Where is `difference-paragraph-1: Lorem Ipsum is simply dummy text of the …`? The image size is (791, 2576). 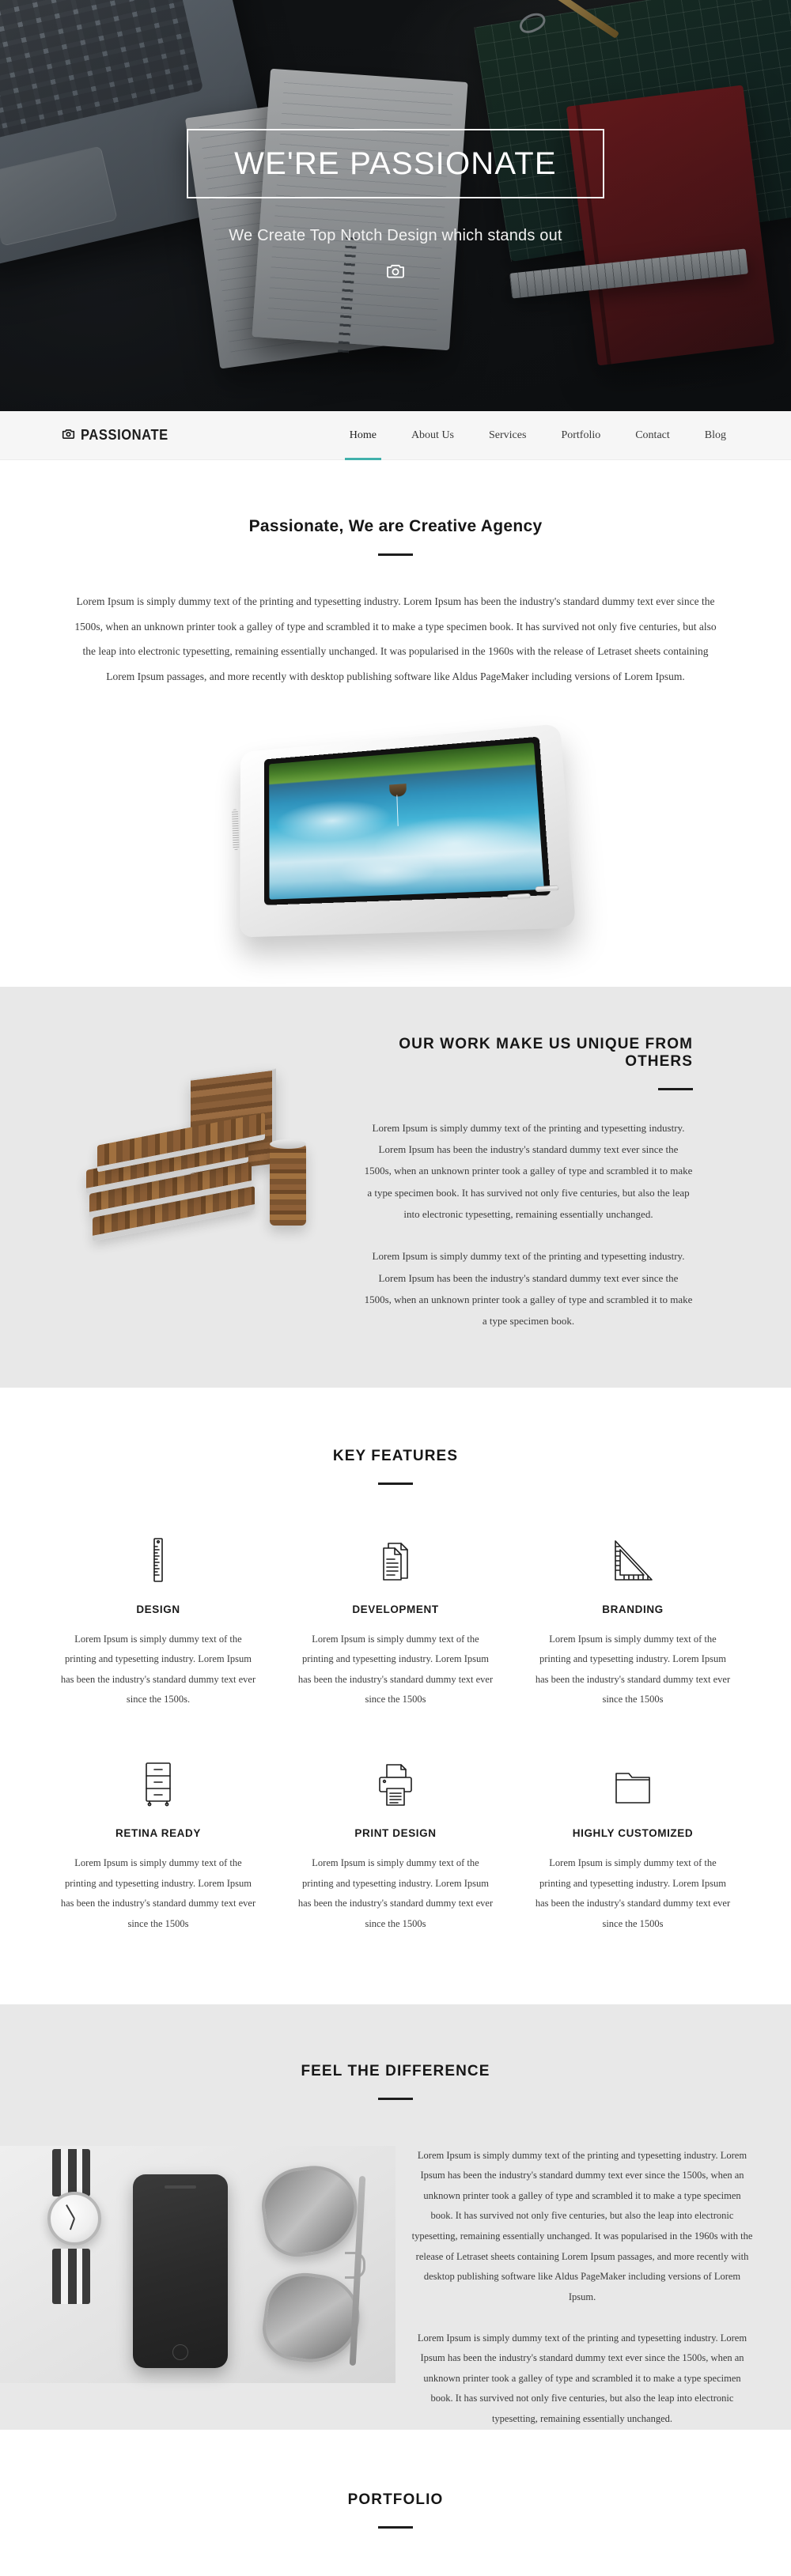
difference-paragraph-1: Lorem Ipsum is simply dummy text of the … is located at coordinates (582, 2225).